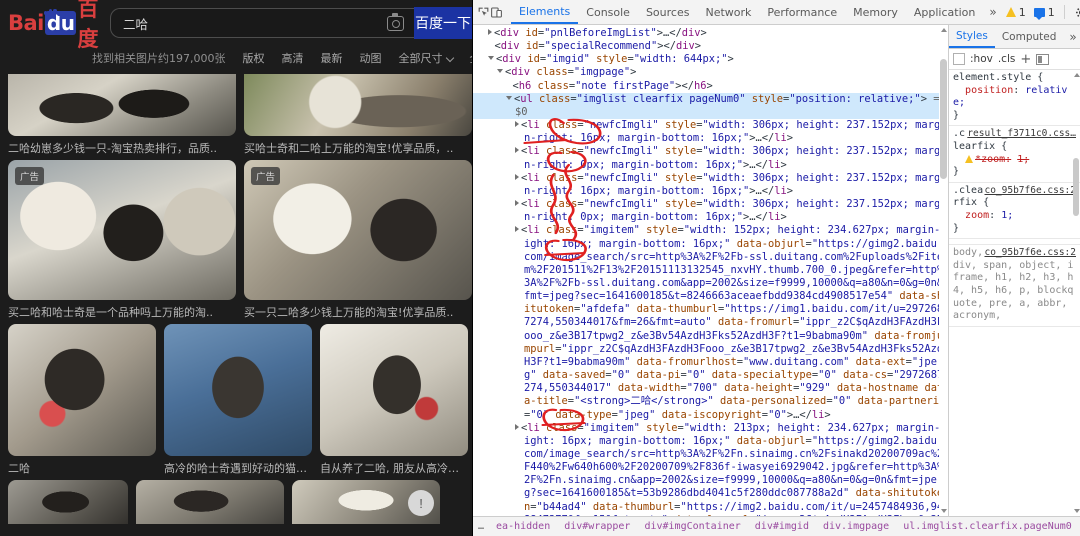 Image resolution: width=1080 pixels, height=536 pixels. I want to click on new-style-rule-button: +, so click(1025, 59).